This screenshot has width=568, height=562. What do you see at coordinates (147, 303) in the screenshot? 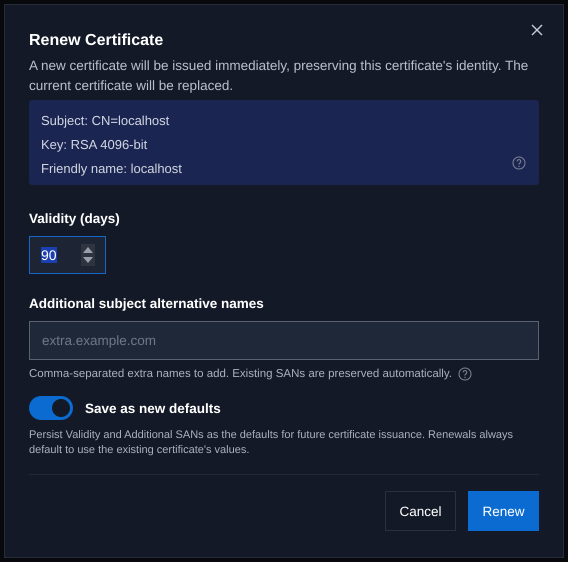
I see `field-label: Additional subject alternative names` at bounding box center [147, 303].